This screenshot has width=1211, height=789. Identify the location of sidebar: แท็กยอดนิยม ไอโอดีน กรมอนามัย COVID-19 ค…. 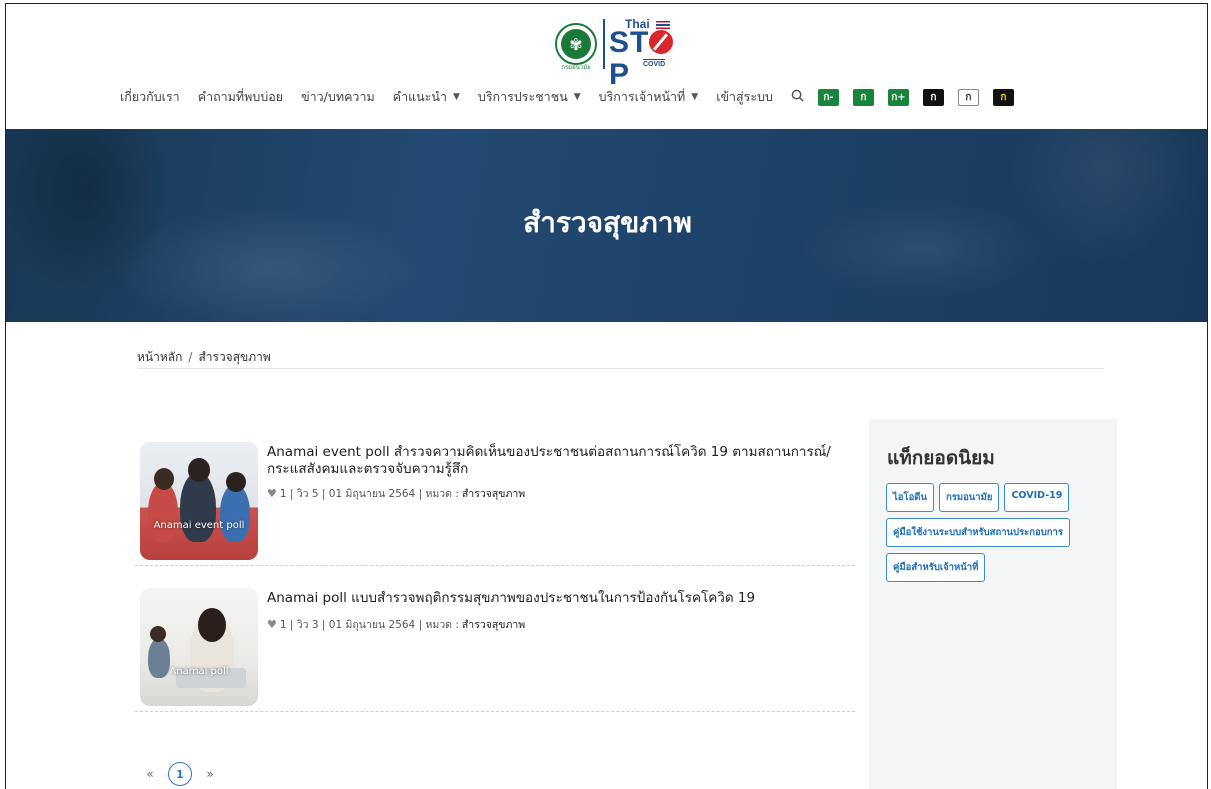
(993, 604).